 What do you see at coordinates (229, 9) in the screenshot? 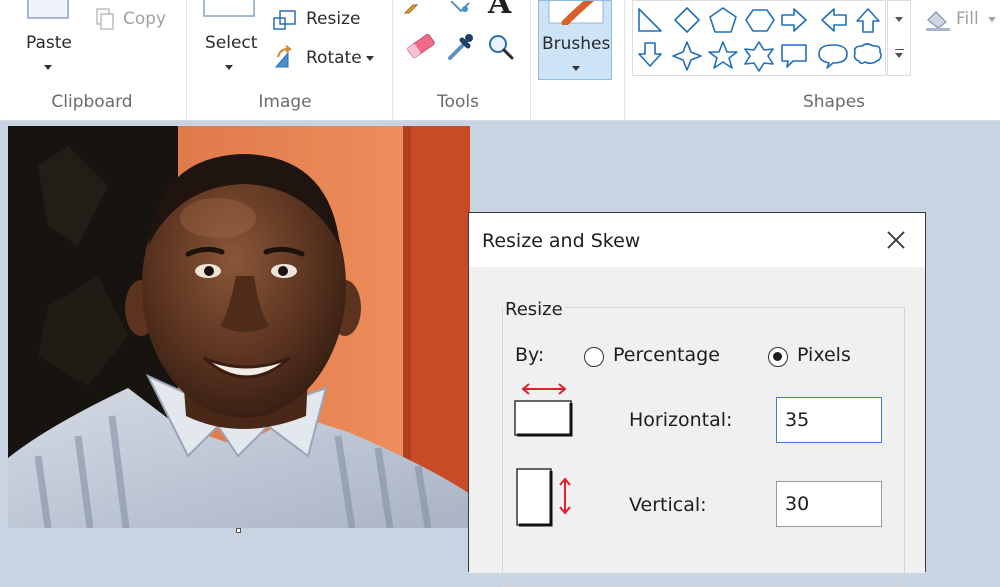
I see `select-icon` at bounding box center [229, 9].